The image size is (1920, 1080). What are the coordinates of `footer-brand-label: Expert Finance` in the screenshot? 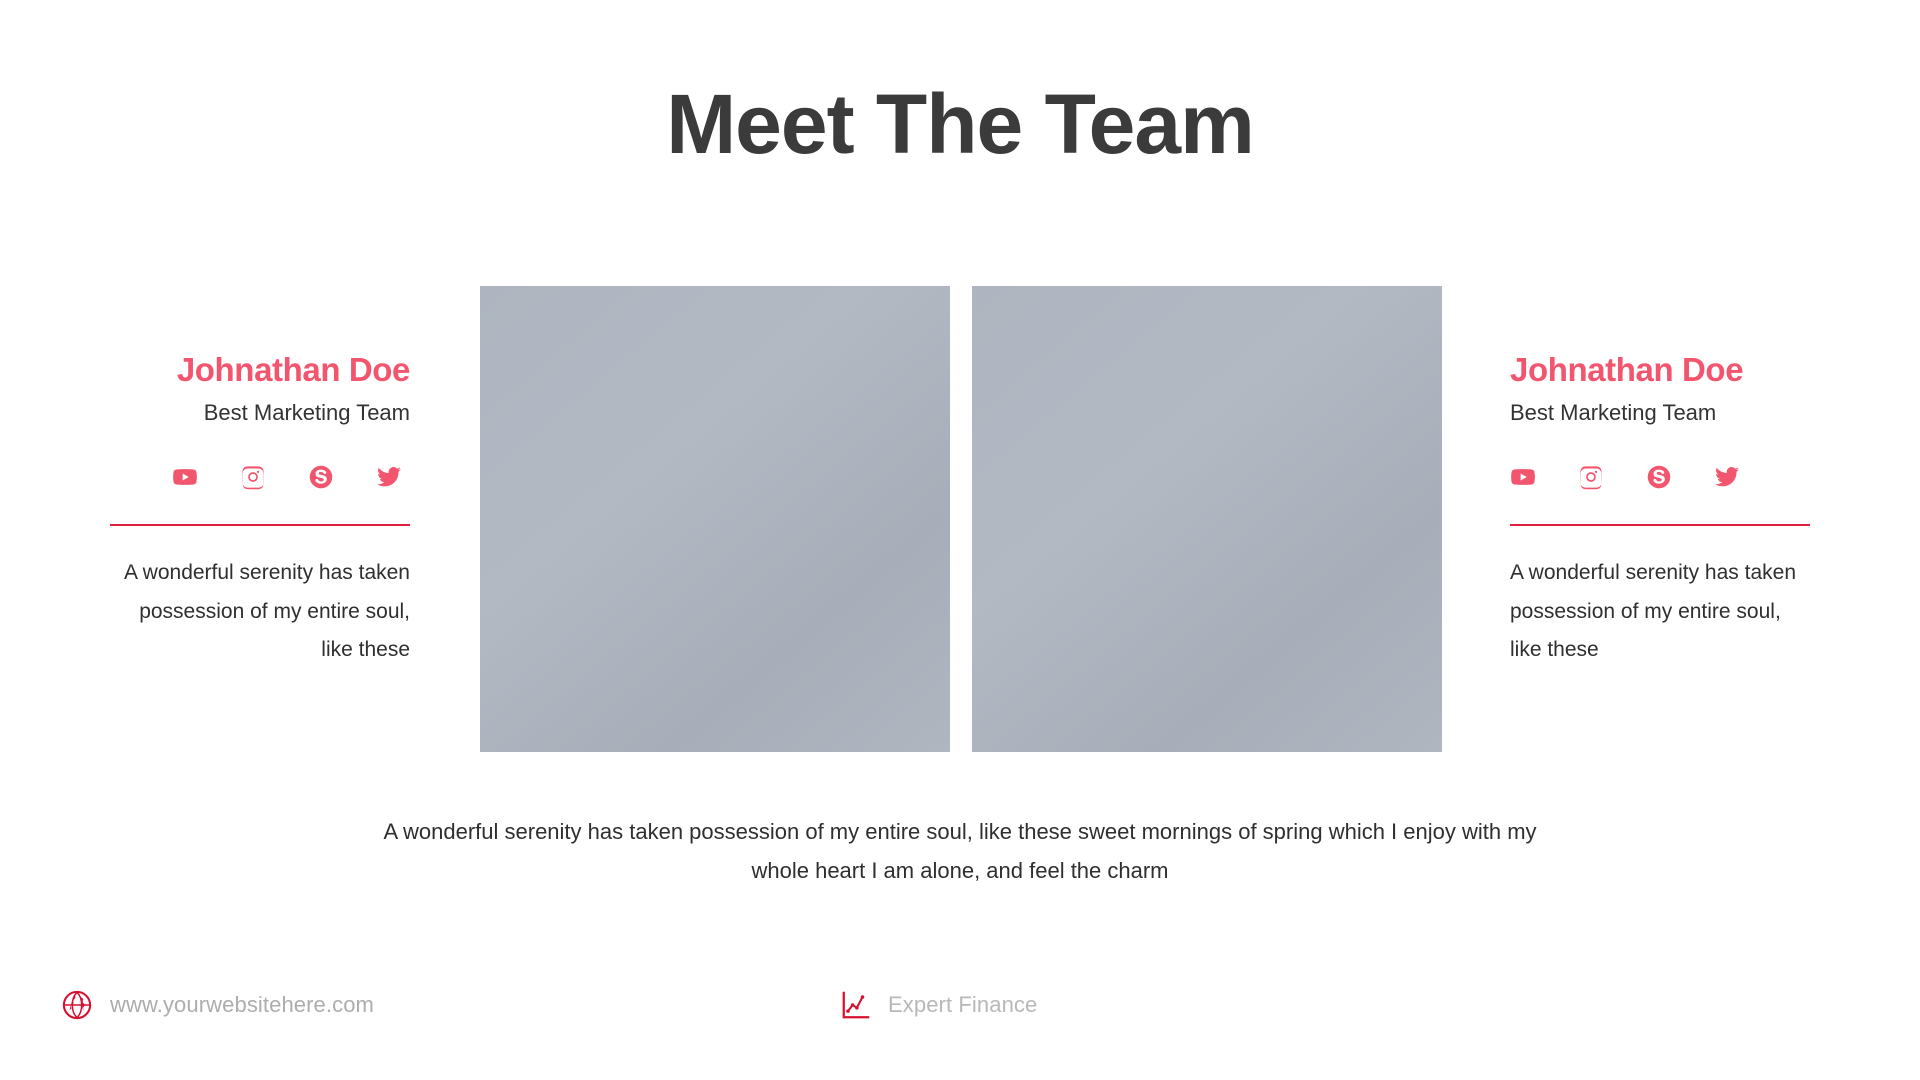 It's located at (963, 1004).